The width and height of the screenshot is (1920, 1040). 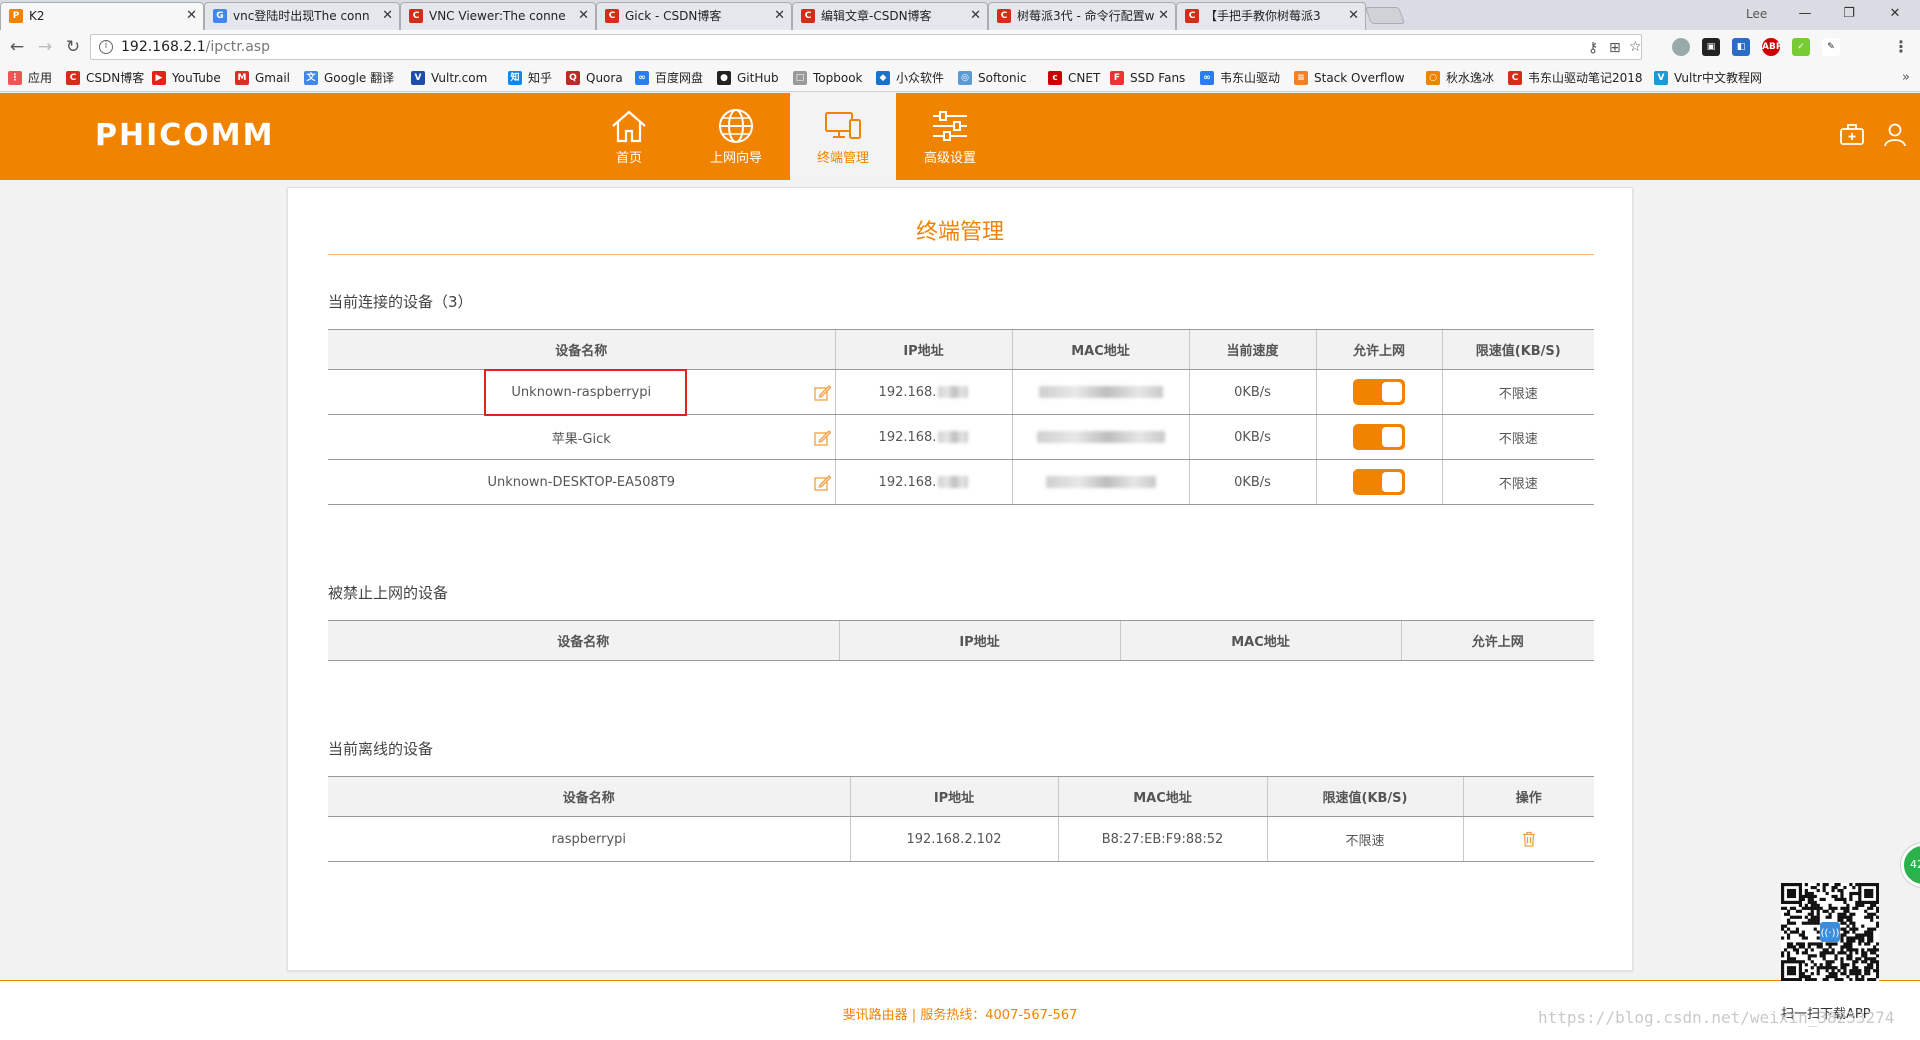 What do you see at coordinates (1910, 865) in the screenshot?
I see `side-float-badge: 42` at bounding box center [1910, 865].